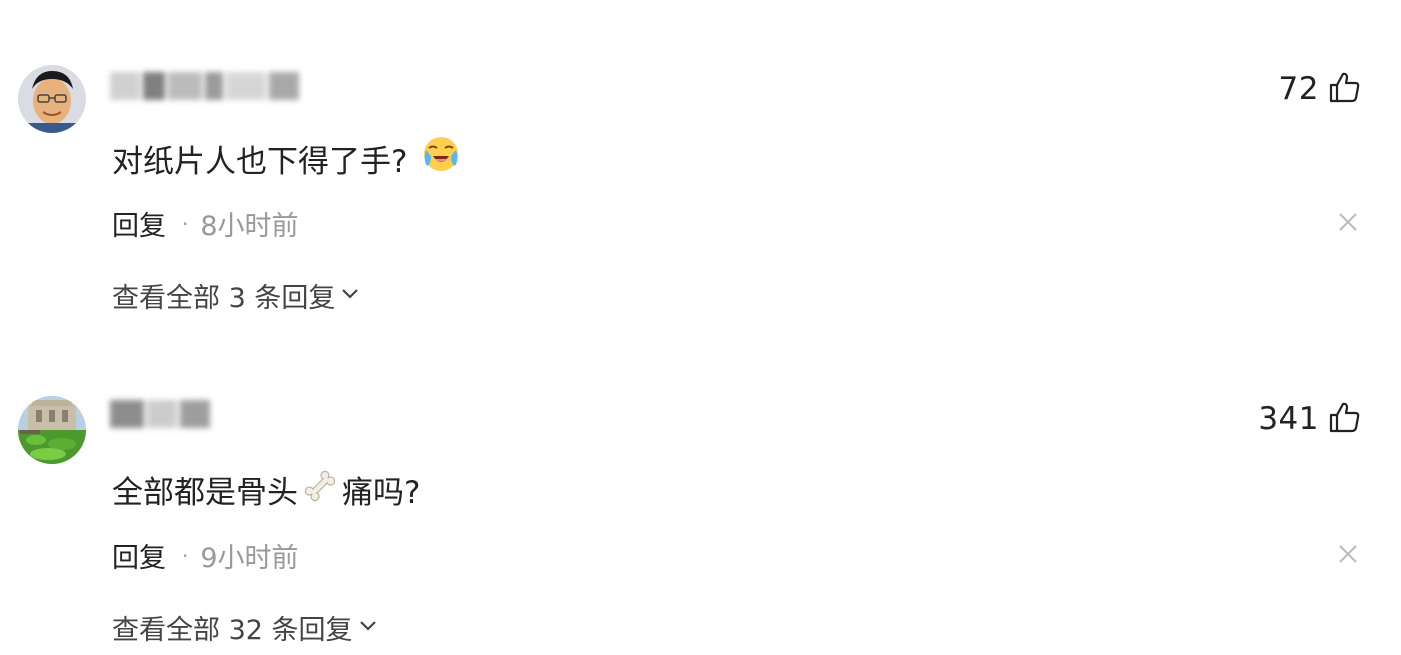 Image resolution: width=1401 pixels, height=655 pixels. Describe the element at coordinates (1320, 89) in the screenshot. I see `like-button: 72` at that location.